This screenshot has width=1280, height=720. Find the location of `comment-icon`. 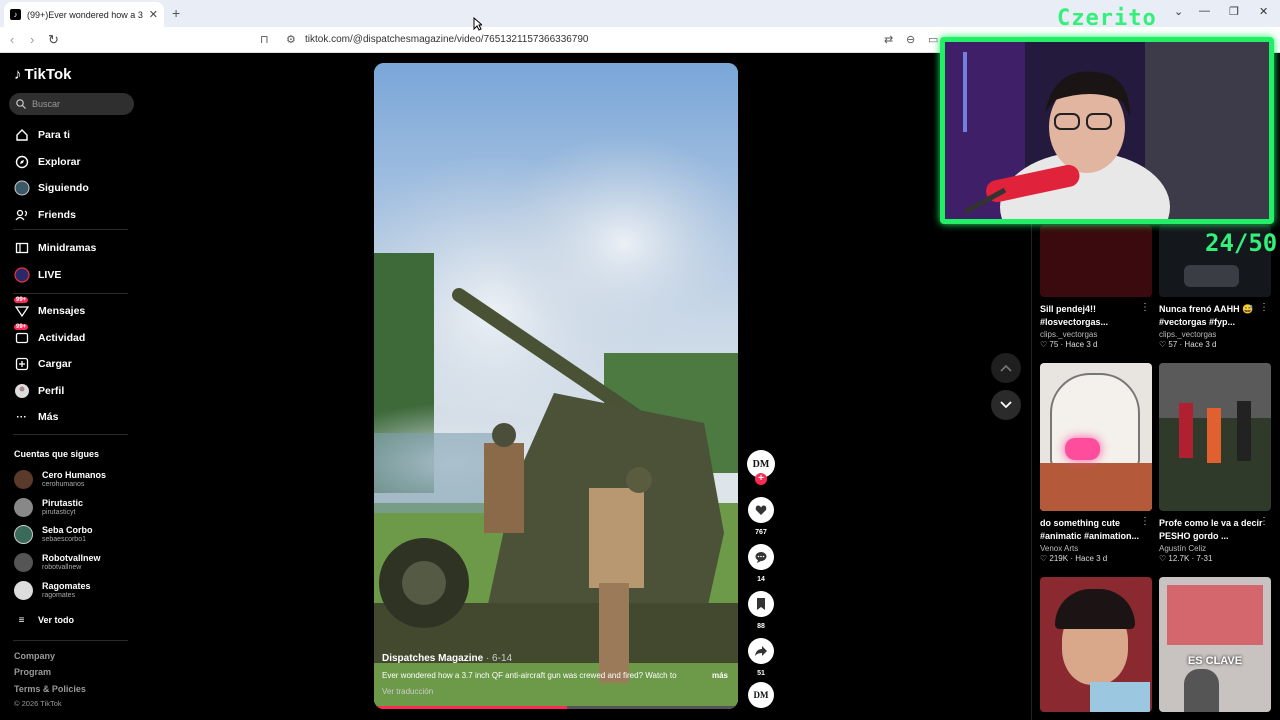

comment-icon is located at coordinates (761, 557).